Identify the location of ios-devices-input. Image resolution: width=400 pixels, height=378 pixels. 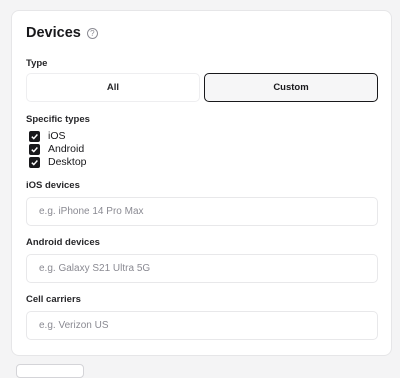
(202, 211).